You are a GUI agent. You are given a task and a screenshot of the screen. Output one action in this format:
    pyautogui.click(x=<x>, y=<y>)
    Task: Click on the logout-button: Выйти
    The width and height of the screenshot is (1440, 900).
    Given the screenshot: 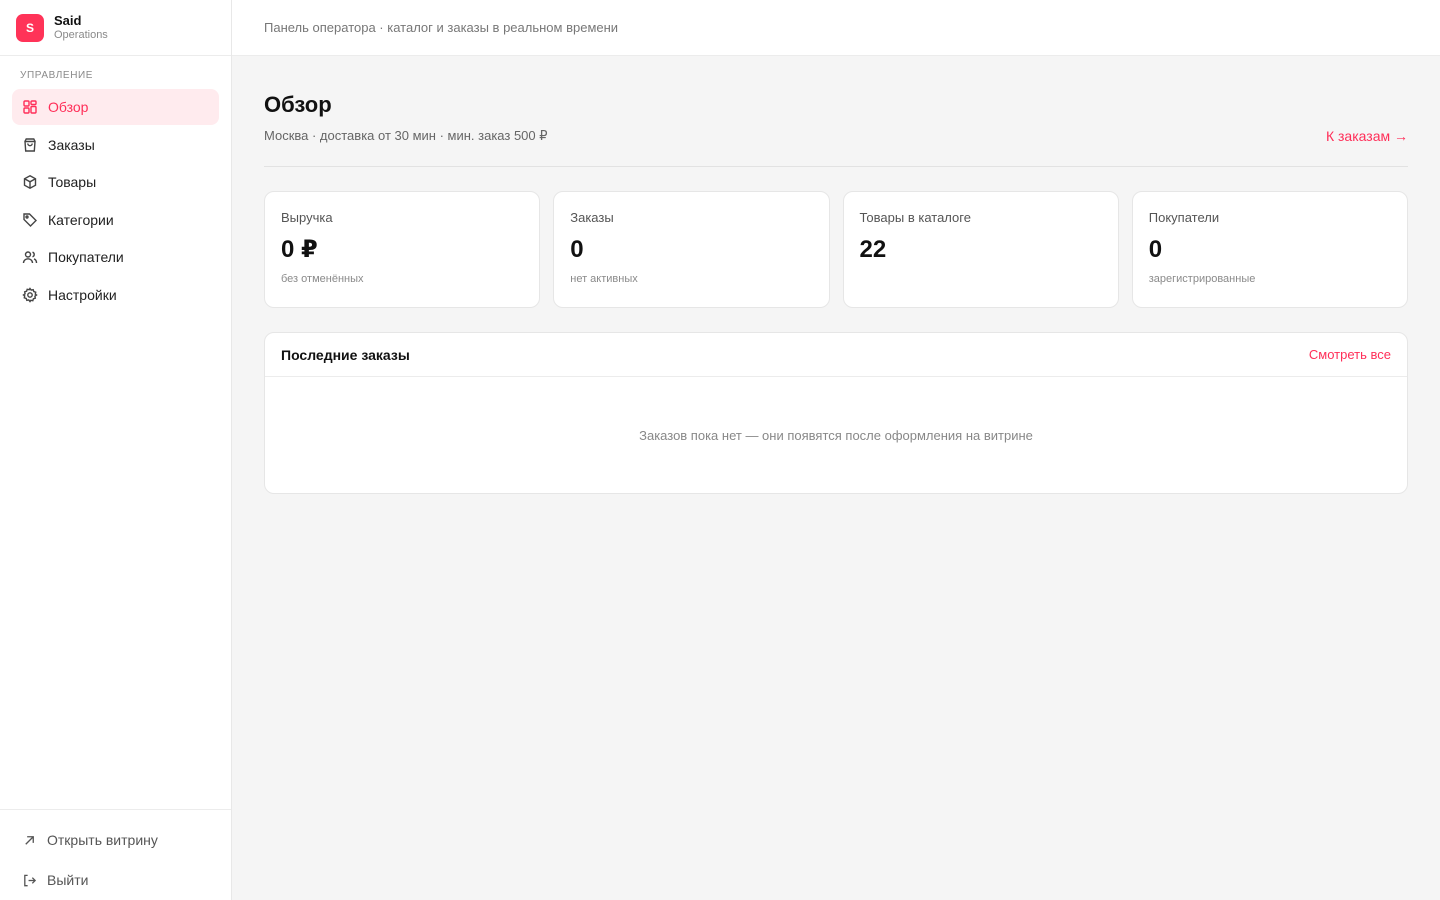 What is the action you would take?
    pyautogui.click(x=115, y=880)
    